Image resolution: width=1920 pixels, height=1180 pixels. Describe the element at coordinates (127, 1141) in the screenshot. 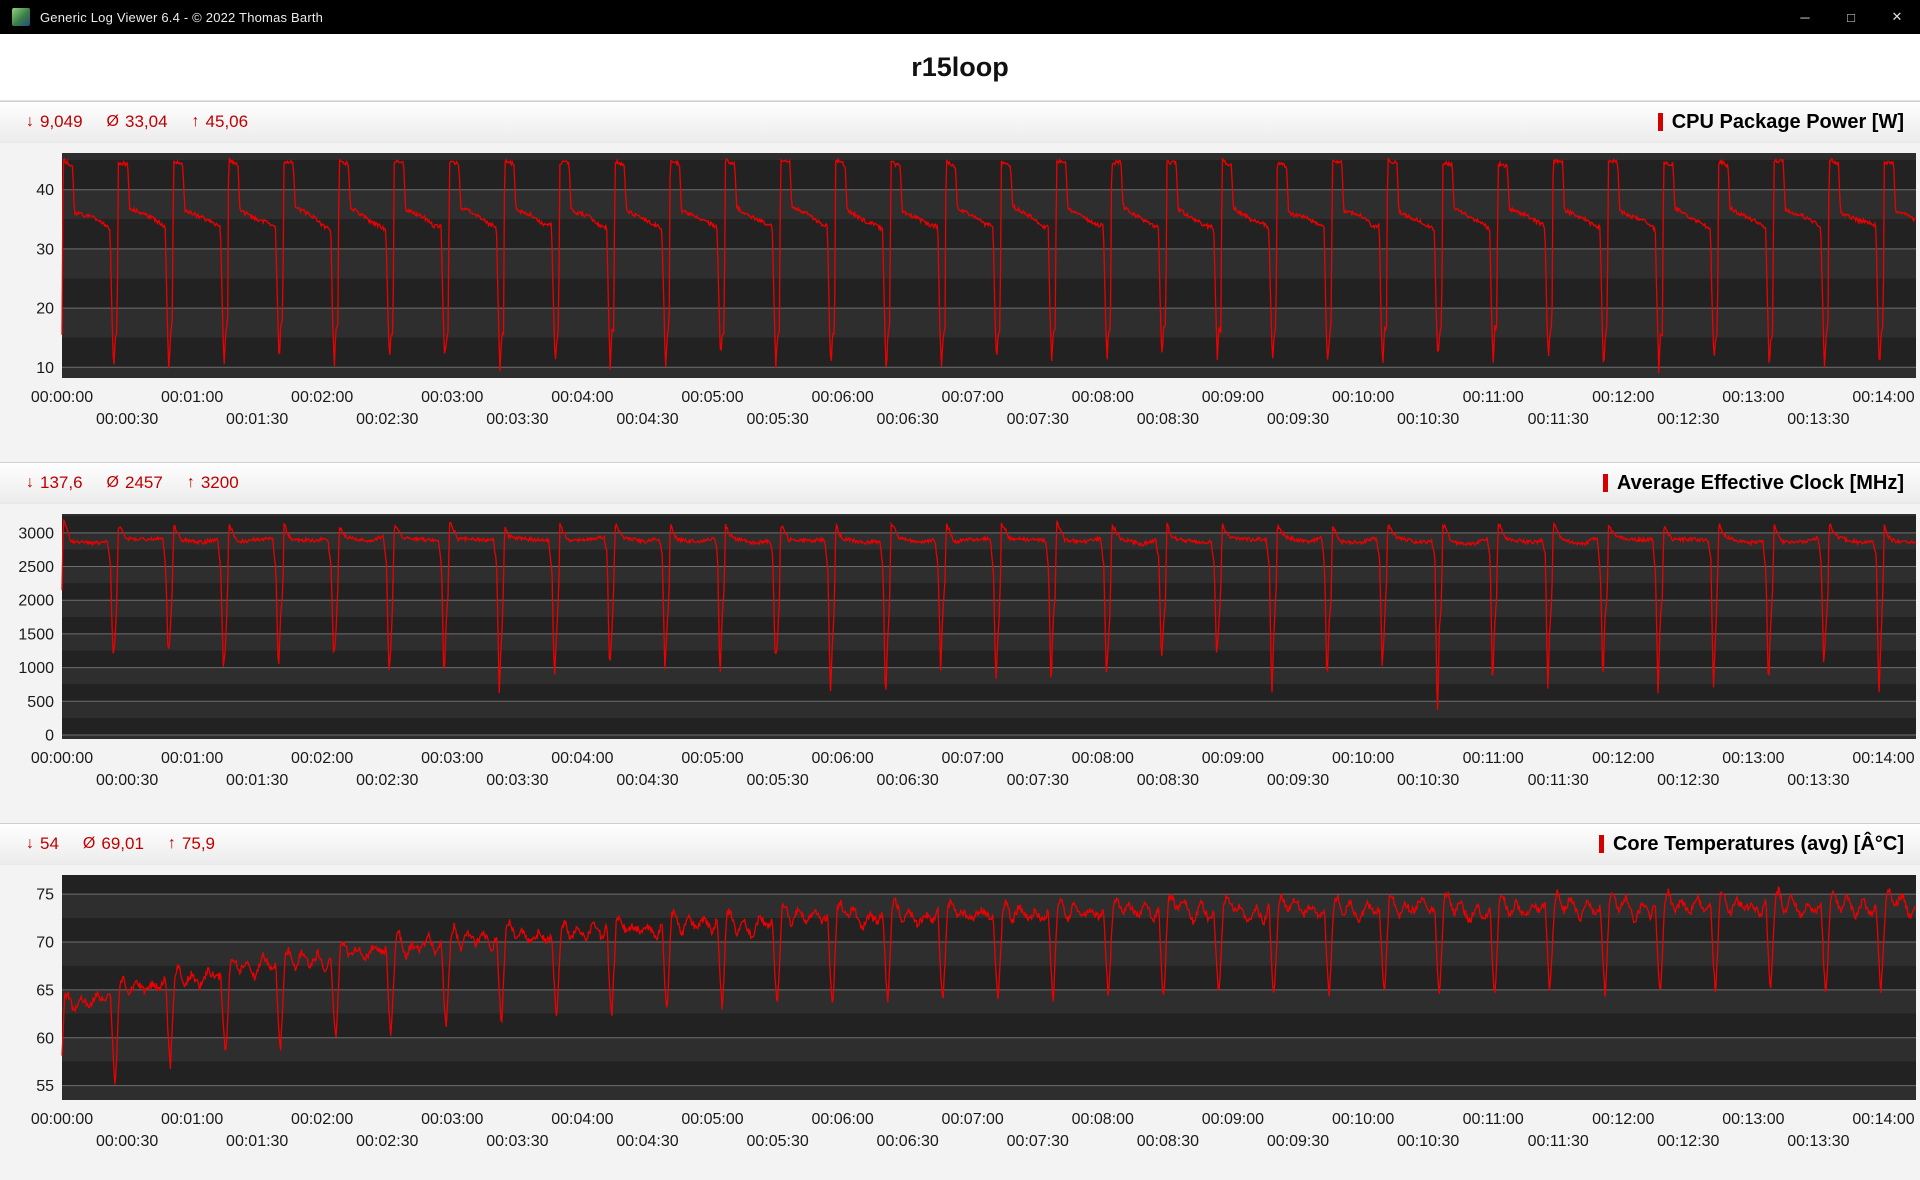

I see `x-tick-label: 00:00:30` at that location.